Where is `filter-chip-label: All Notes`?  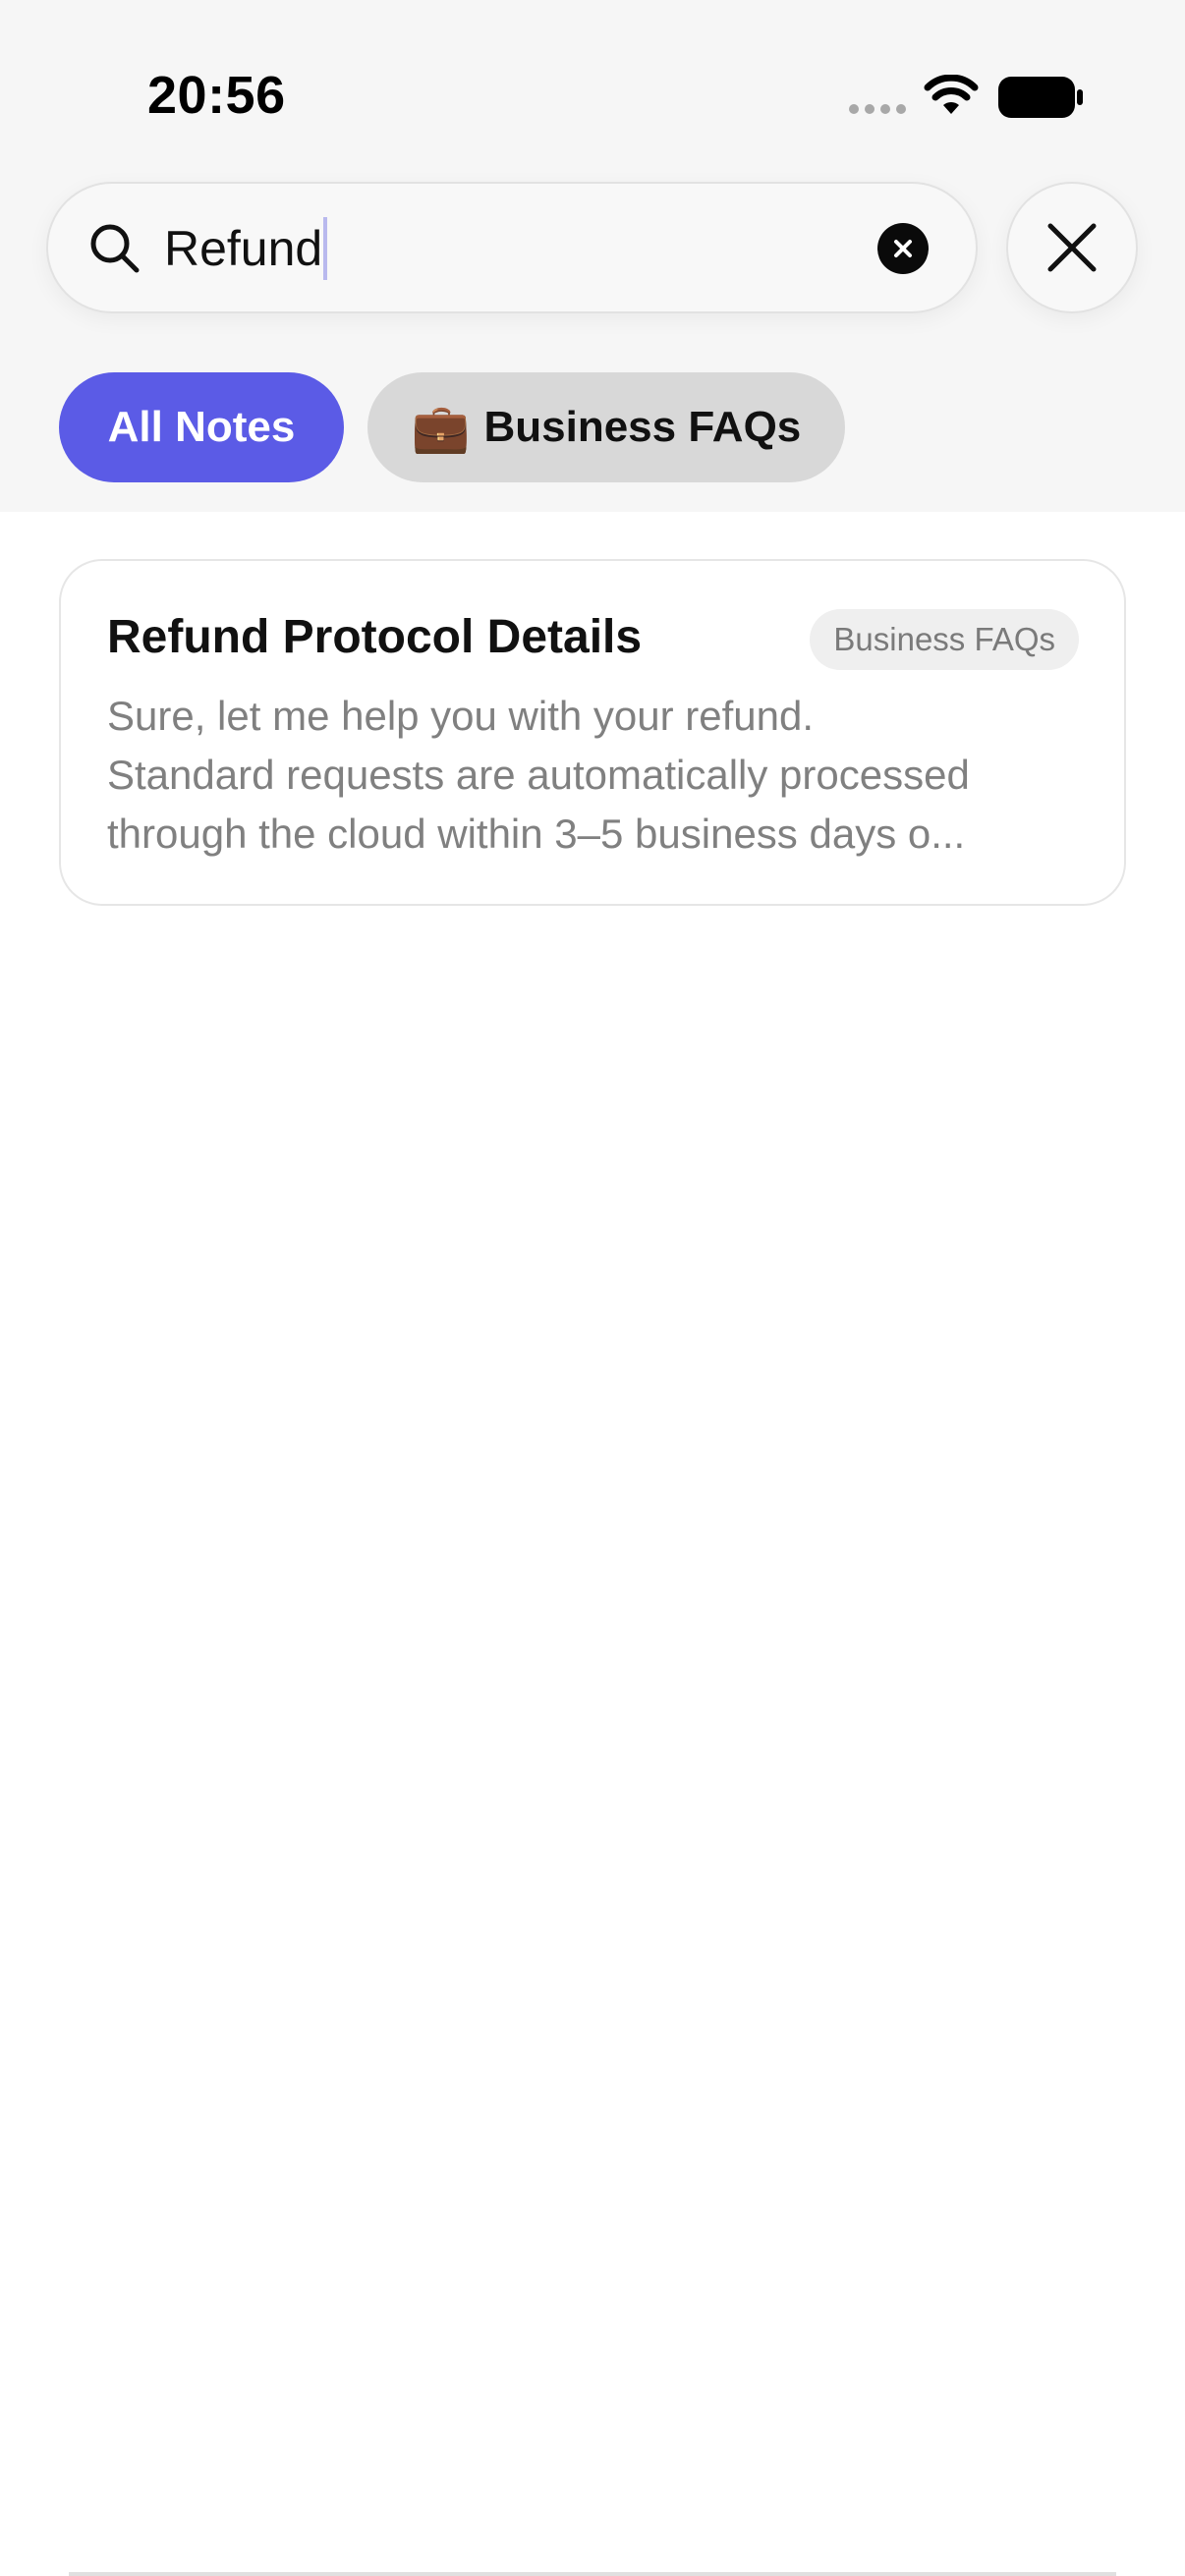
filter-chip-label: All Notes is located at coordinates (201, 427).